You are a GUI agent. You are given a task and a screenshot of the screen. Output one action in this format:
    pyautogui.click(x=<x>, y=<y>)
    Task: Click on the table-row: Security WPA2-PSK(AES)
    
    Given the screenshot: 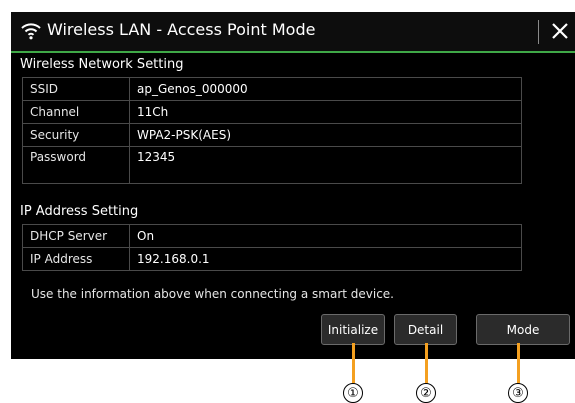 What is the action you would take?
    pyautogui.click(x=272, y=135)
    